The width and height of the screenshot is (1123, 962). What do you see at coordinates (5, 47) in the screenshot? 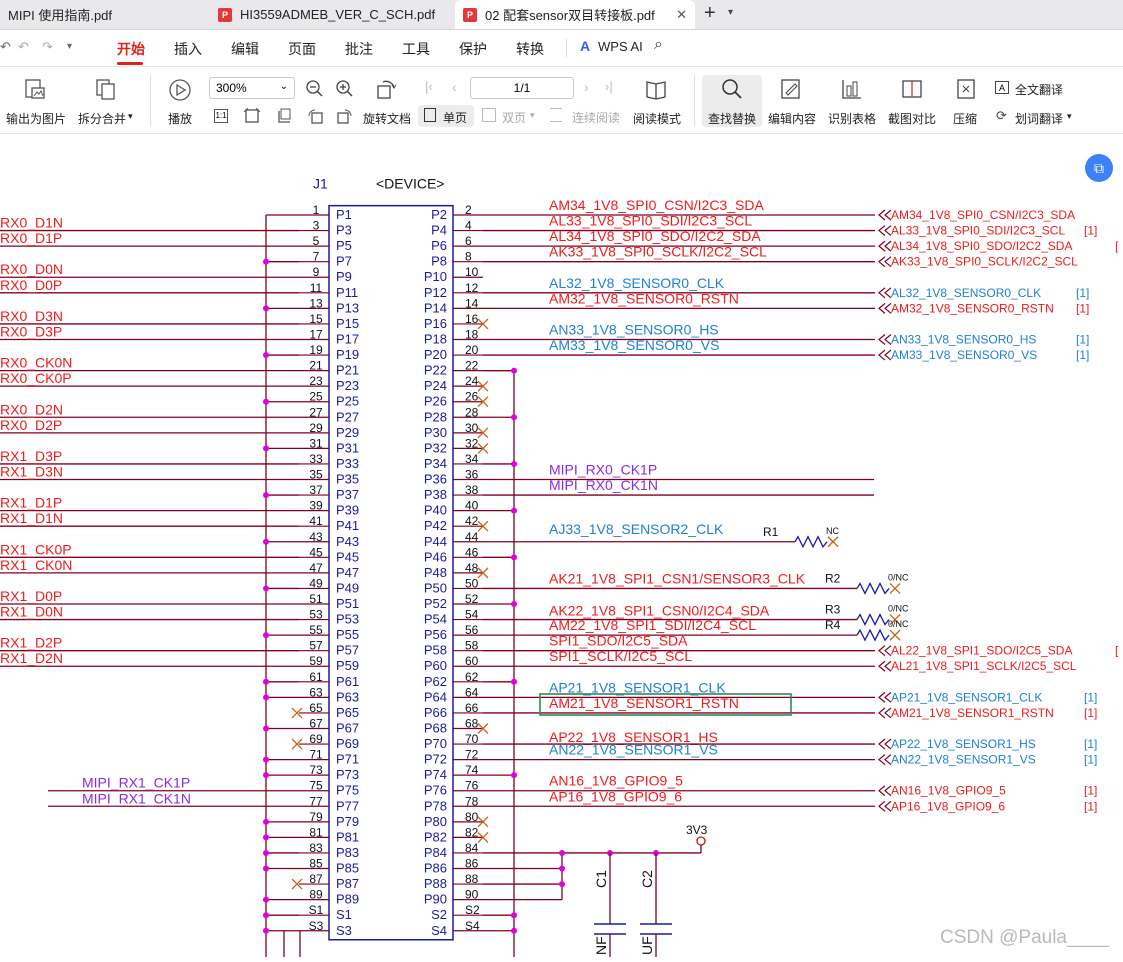
I see `undo-icon: ↶` at bounding box center [5, 47].